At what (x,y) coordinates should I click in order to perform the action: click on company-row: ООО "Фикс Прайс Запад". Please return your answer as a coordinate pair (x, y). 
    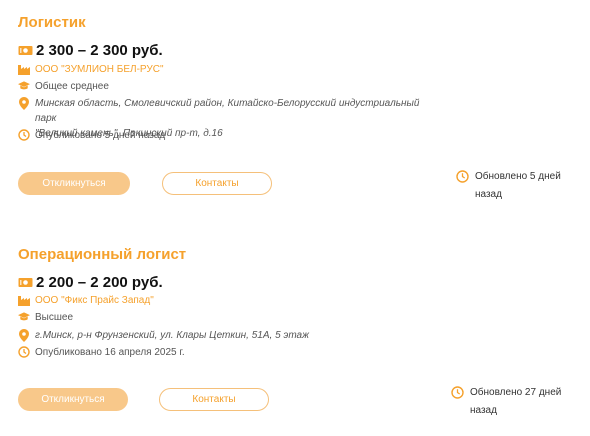
    Looking at the image, I should click on (86, 300).